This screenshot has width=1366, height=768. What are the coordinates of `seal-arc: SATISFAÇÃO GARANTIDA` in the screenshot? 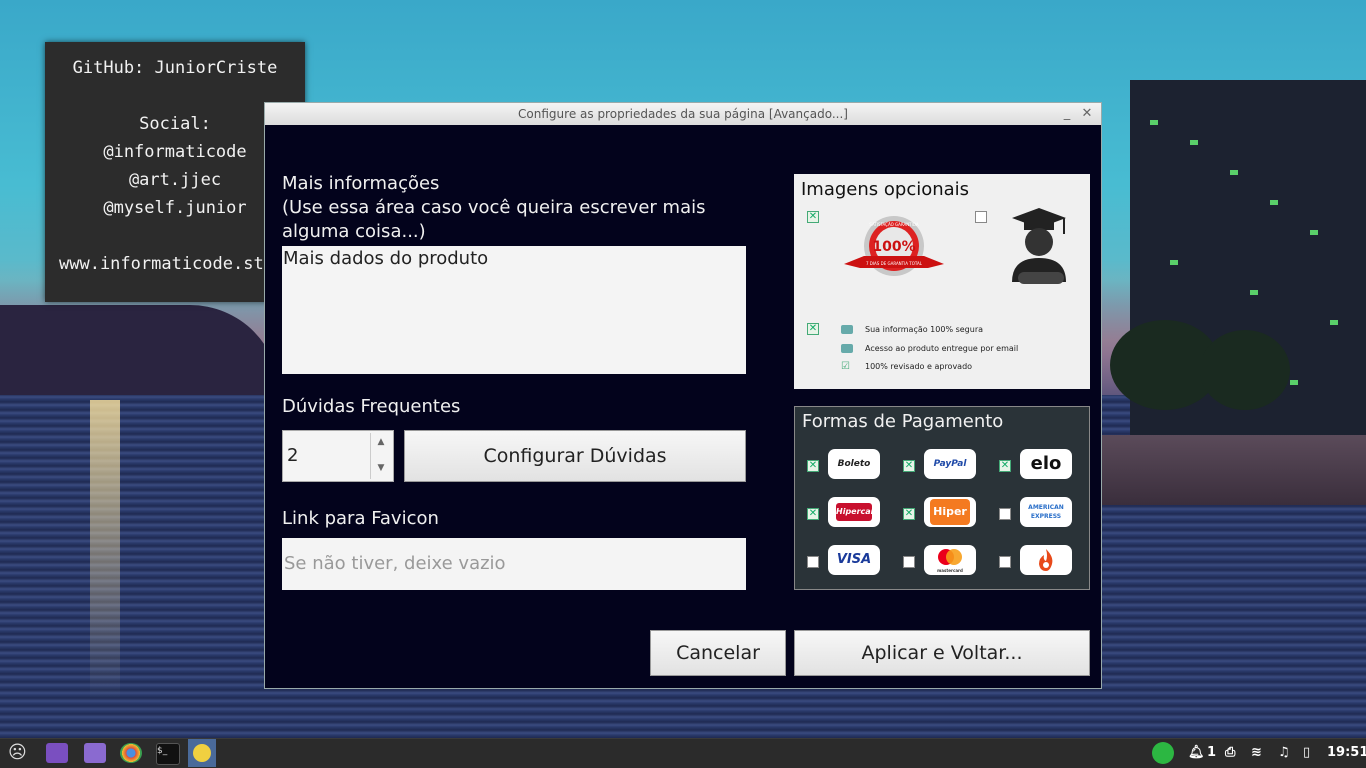 It's located at (893, 224).